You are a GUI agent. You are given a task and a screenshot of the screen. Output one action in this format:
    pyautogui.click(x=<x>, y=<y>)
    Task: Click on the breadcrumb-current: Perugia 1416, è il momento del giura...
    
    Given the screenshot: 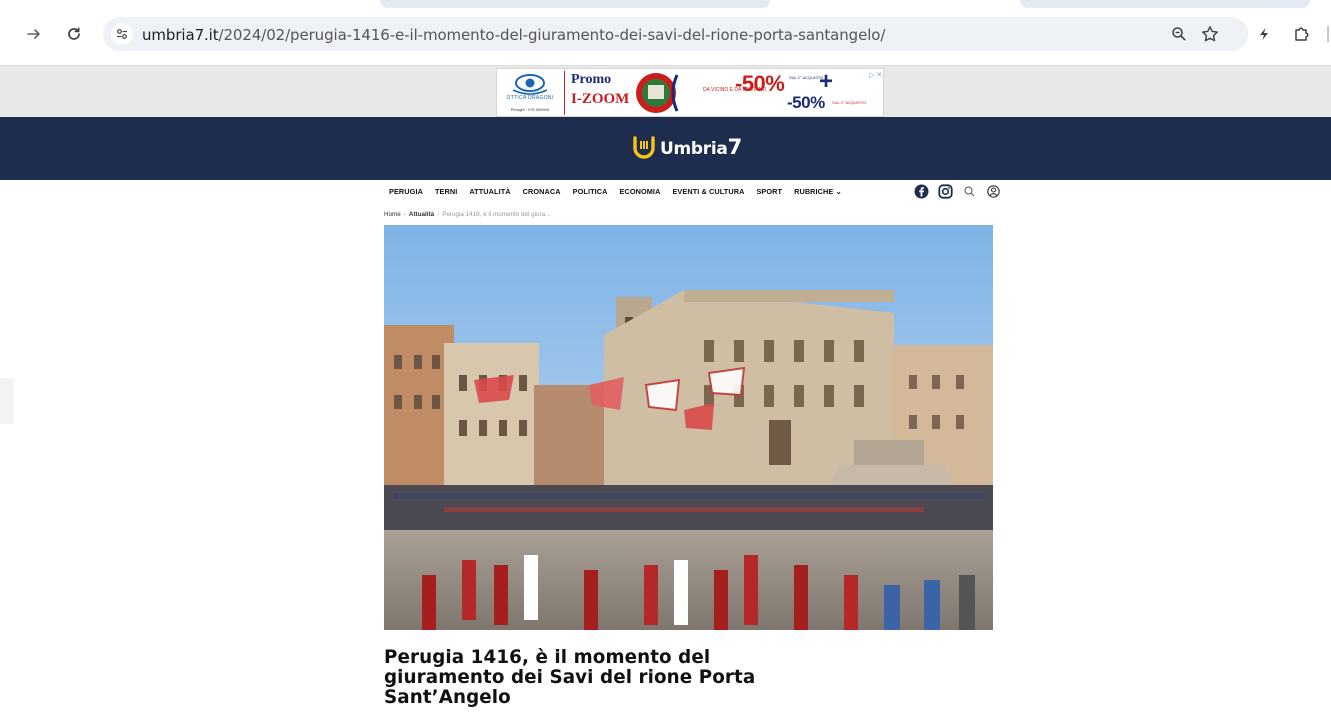 What is the action you would take?
    pyautogui.click(x=496, y=214)
    